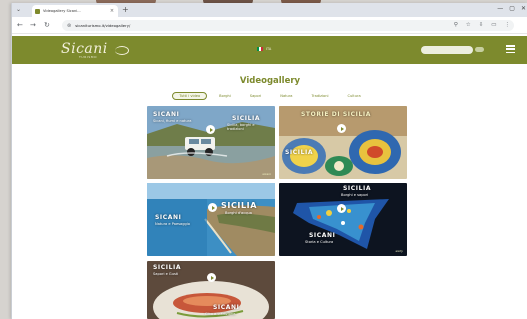 The height and width of the screenshot is (319, 527). Describe the element at coordinates (112, 11) in the screenshot. I see `tab-close-icon: ×` at that location.